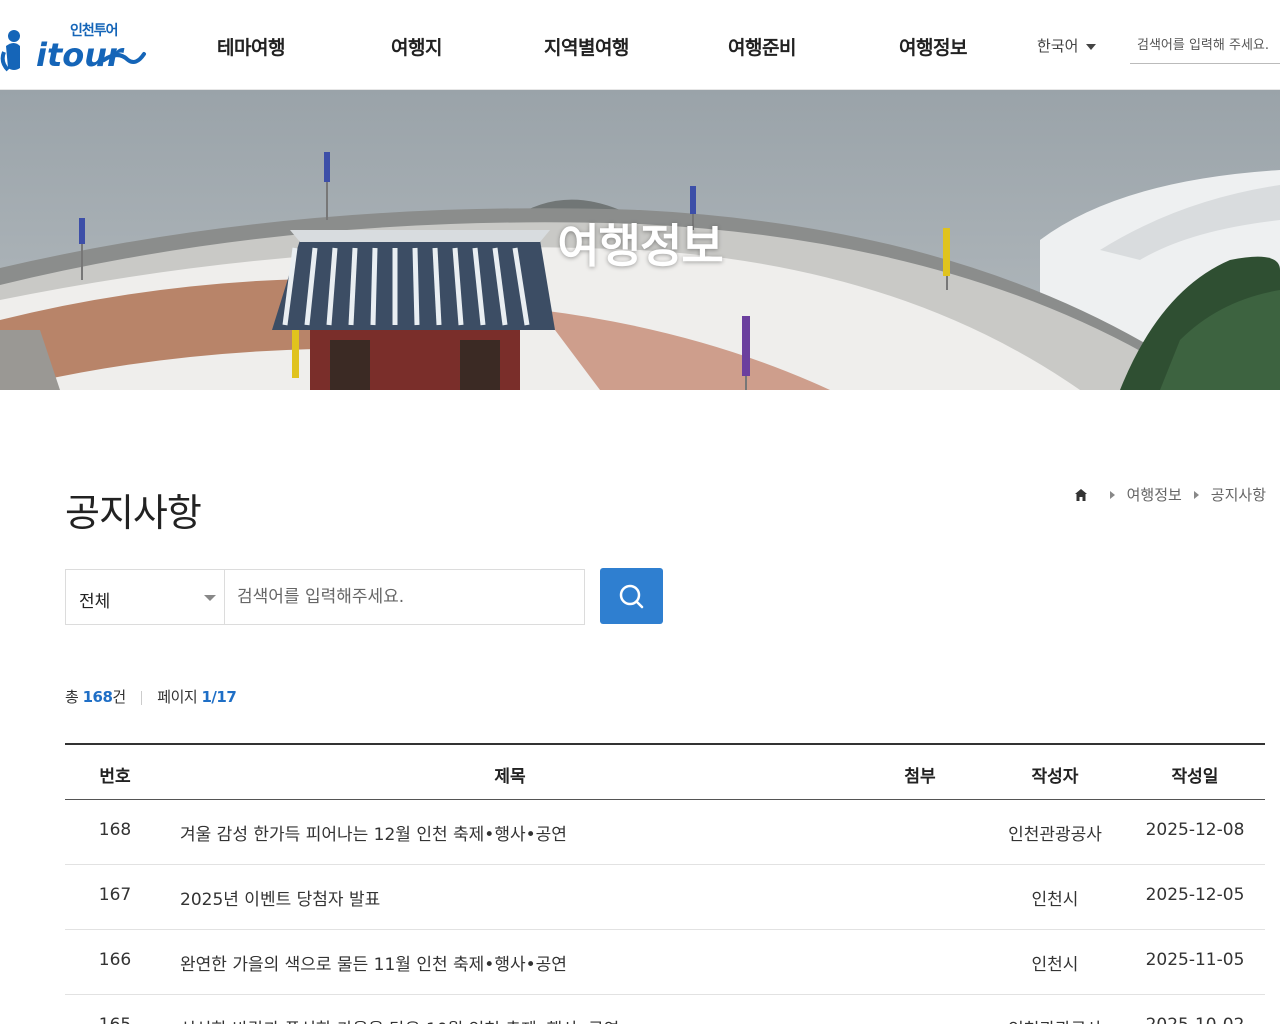 This screenshot has height=1024, width=1280. I want to click on breadcrumb: 여행정보 공지사항, so click(1170, 494).